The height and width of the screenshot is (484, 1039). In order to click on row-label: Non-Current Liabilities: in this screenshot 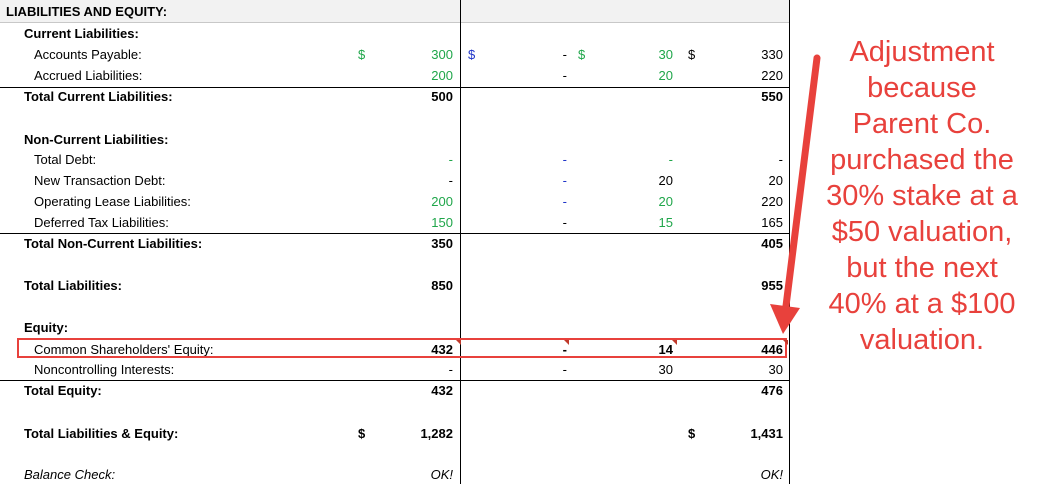, I will do `click(96, 139)`.